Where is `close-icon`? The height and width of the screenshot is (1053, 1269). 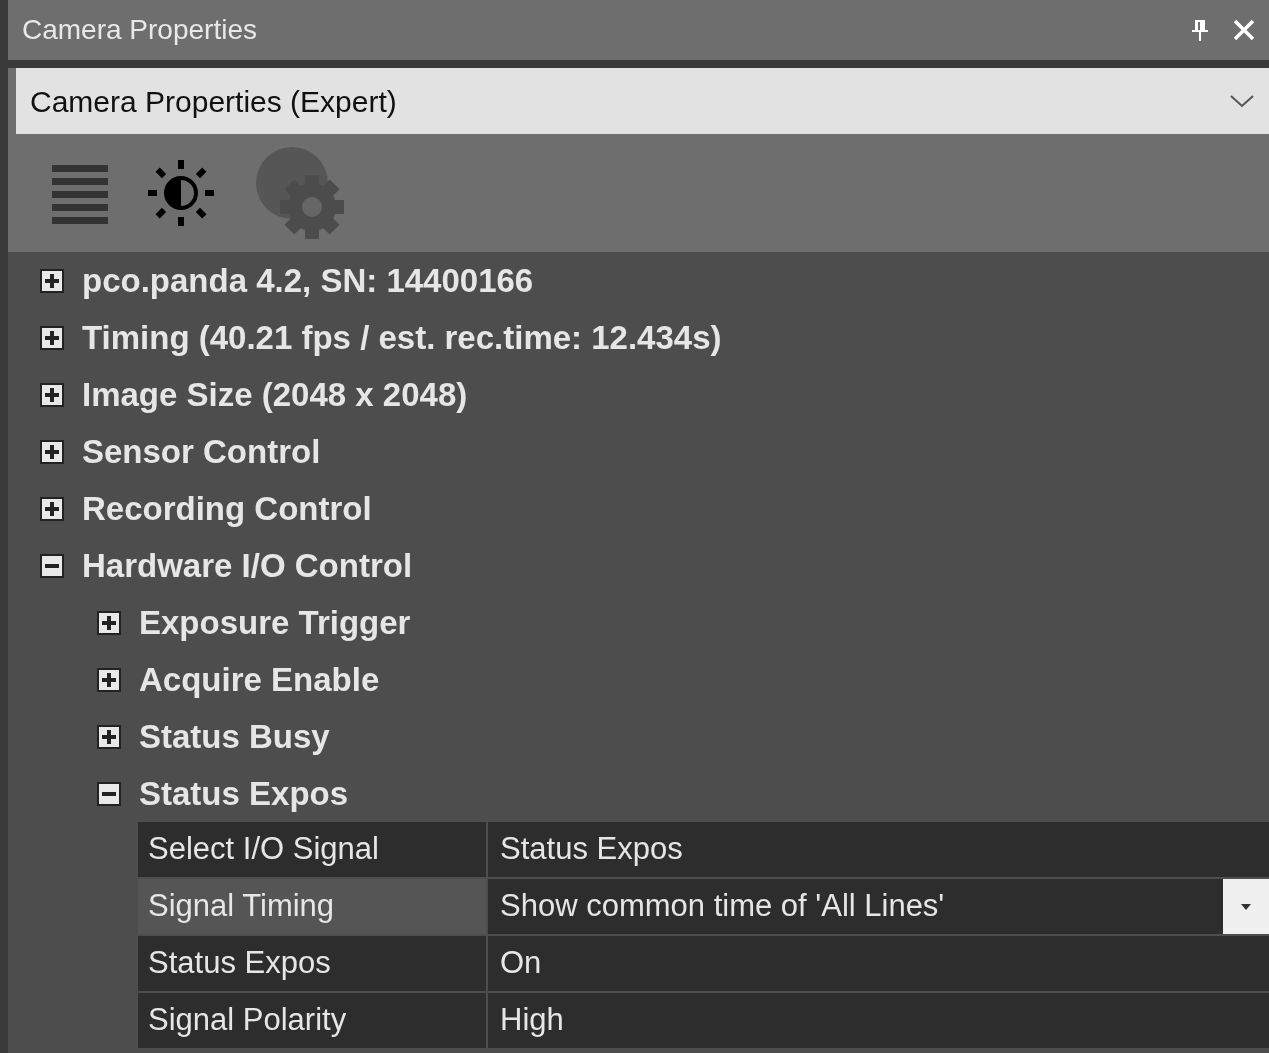
close-icon is located at coordinates (1244, 30).